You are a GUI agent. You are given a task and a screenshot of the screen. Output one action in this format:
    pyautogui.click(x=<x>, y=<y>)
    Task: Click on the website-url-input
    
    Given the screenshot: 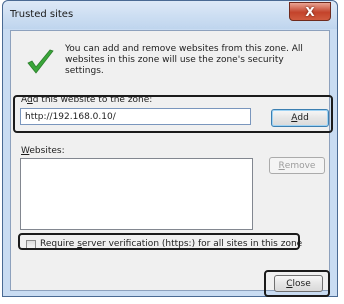 What is the action you would take?
    pyautogui.click(x=135, y=116)
    